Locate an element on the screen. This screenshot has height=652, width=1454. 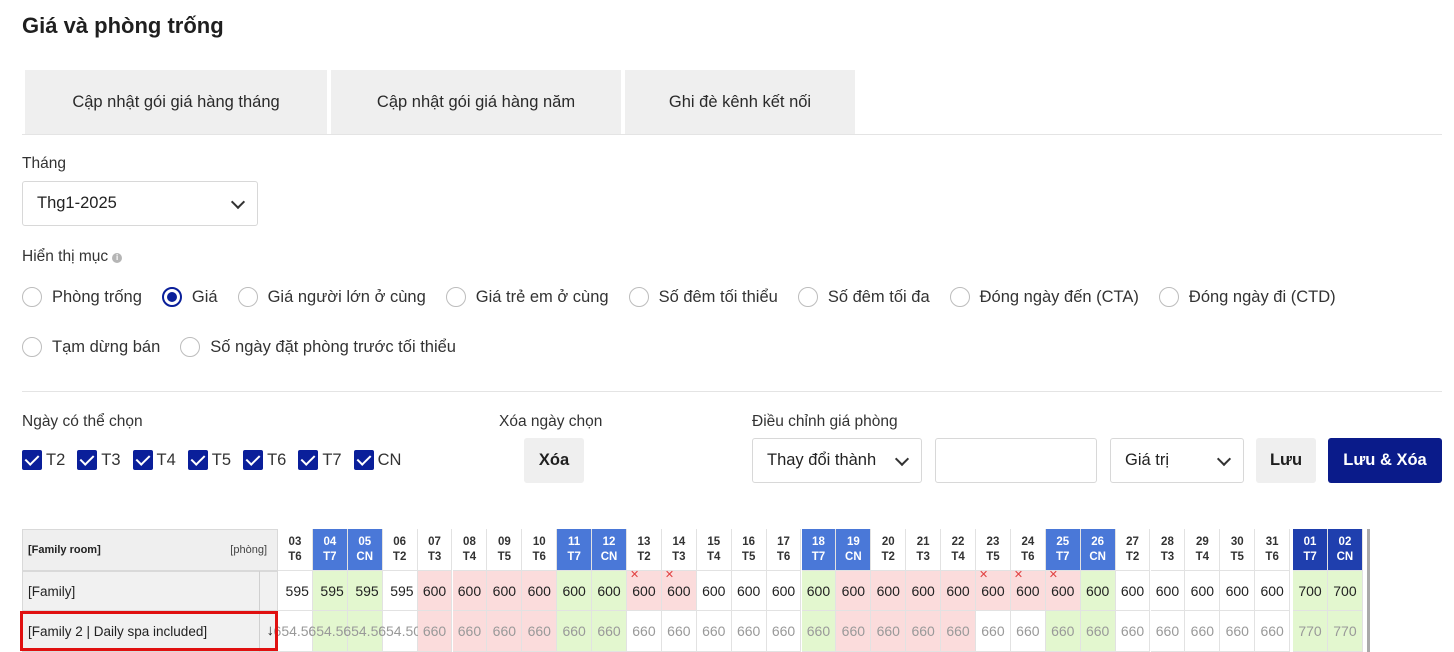
day-checkbox-t2: T2 is located at coordinates (43, 460).